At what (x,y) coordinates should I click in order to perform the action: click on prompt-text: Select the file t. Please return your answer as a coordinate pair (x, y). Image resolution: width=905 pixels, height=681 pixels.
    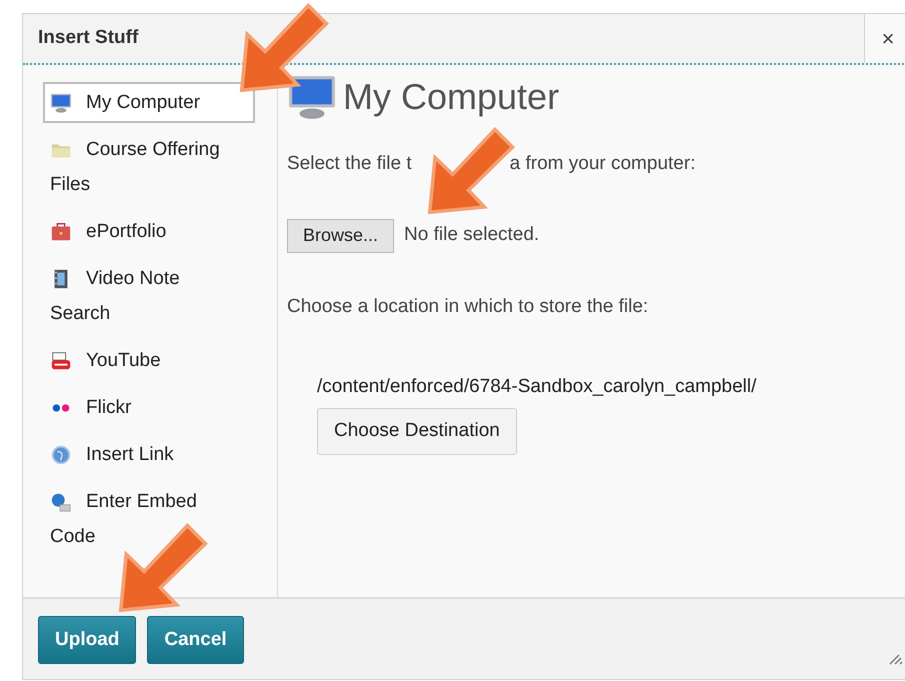
    Looking at the image, I should click on (349, 164).